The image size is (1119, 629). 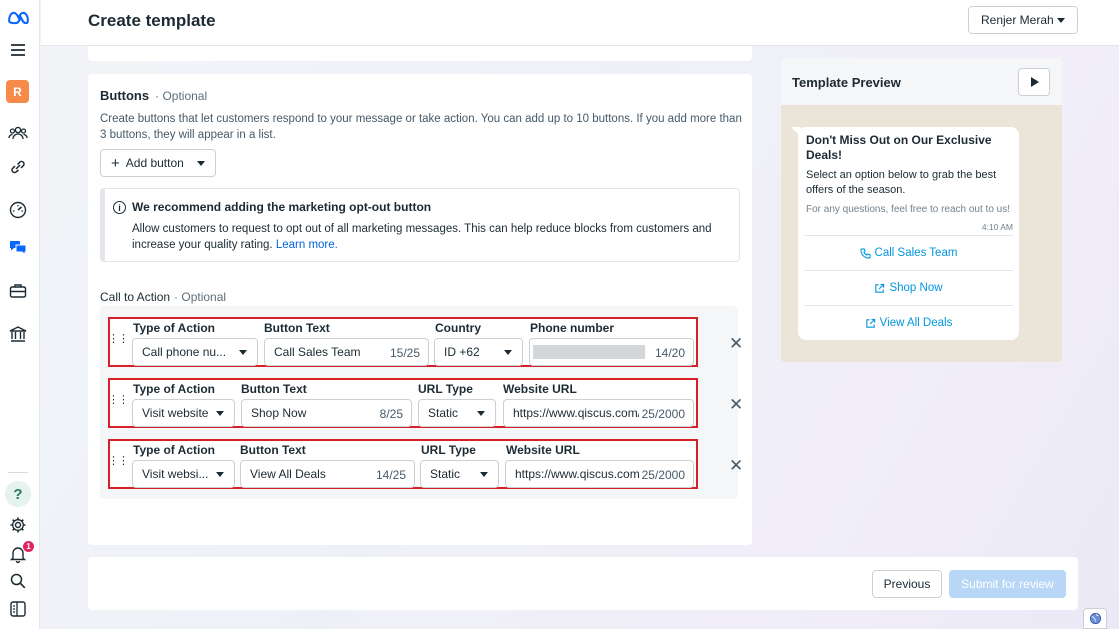 I want to click on buttons-title: Buttons, so click(x=125, y=95).